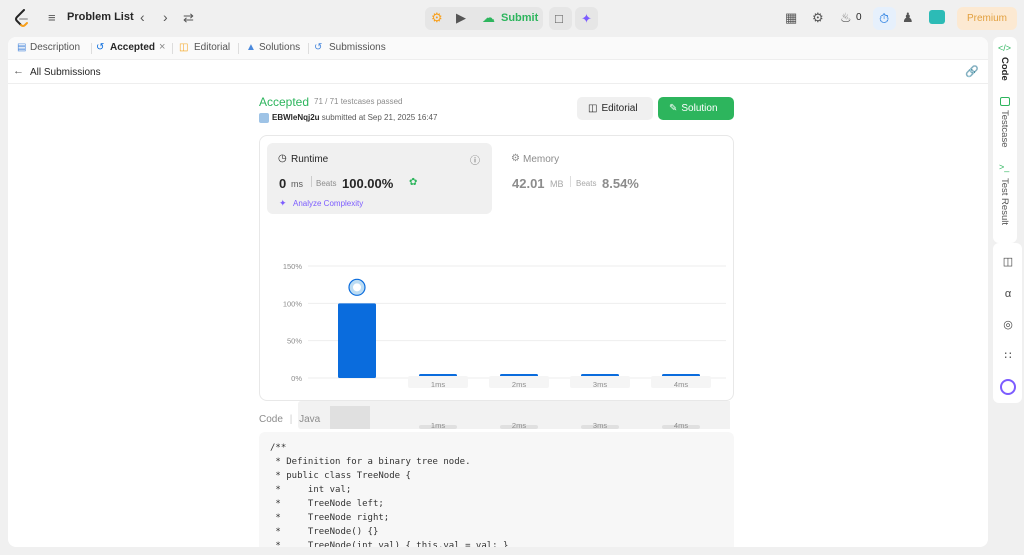 The image size is (1024, 555). I want to click on note-icon: □, so click(559, 18).